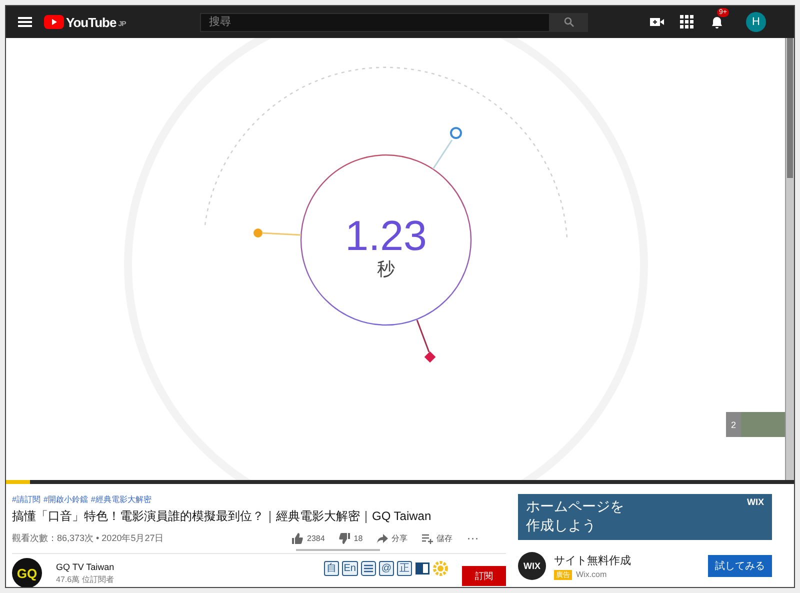  I want to click on save-button: 儲存, so click(437, 538).